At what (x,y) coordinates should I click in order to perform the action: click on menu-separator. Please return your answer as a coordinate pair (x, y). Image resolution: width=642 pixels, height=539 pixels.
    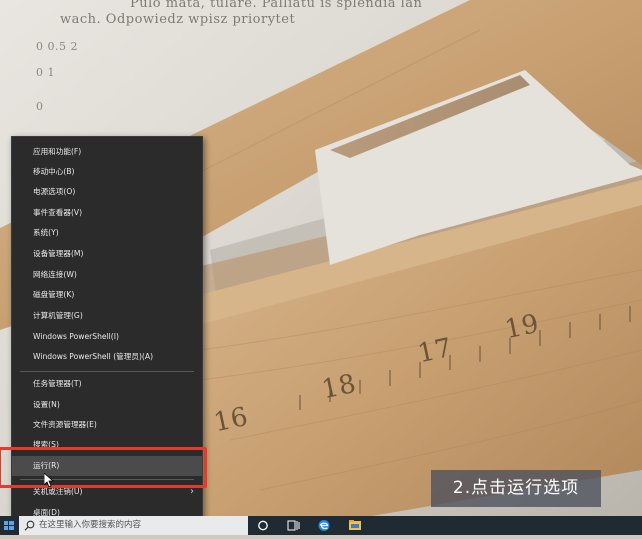
    Looking at the image, I should click on (107, 371).